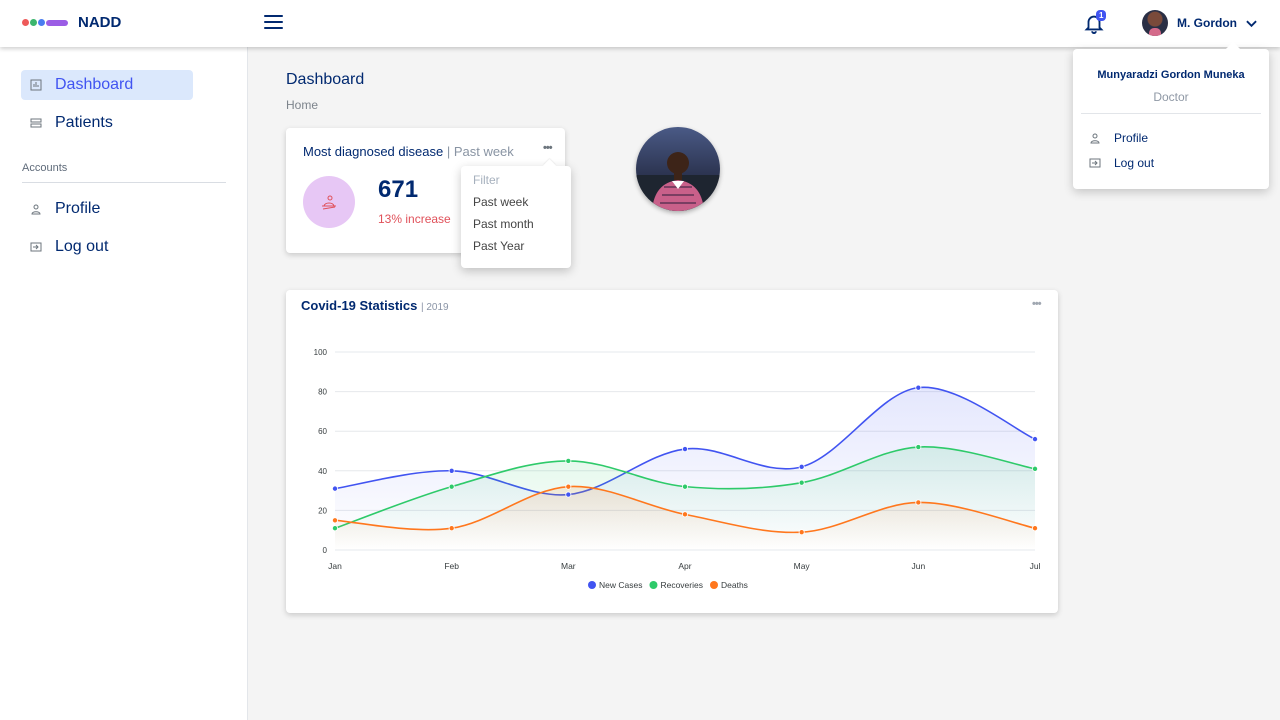 The height and width of the screenshot is (720, 1280). What do you see at coordinates (503, 224) in the screenshot?
I see `filter-option-past-month: Past month` at bounding box center [503, 224].